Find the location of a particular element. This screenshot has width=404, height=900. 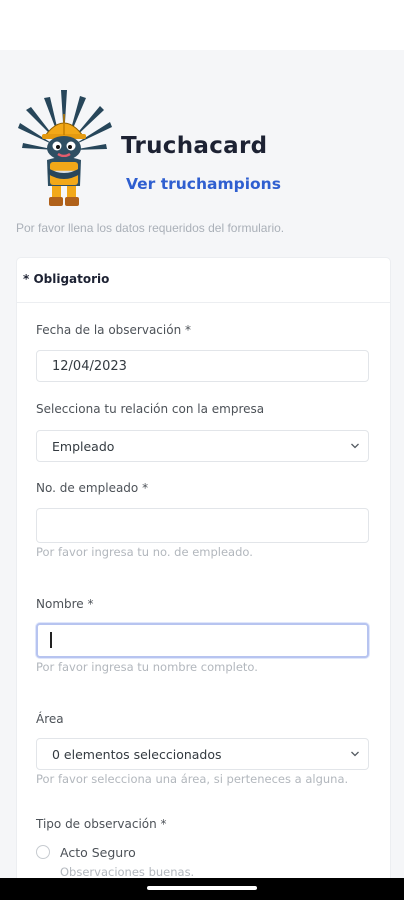

text-cursor is located at coordinates (51, 640).